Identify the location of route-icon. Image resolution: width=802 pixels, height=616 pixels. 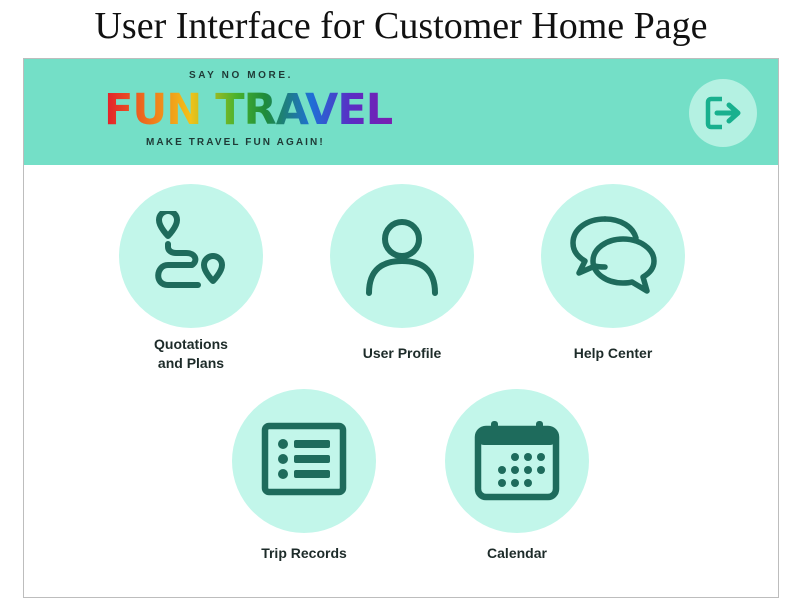
(190, 249).